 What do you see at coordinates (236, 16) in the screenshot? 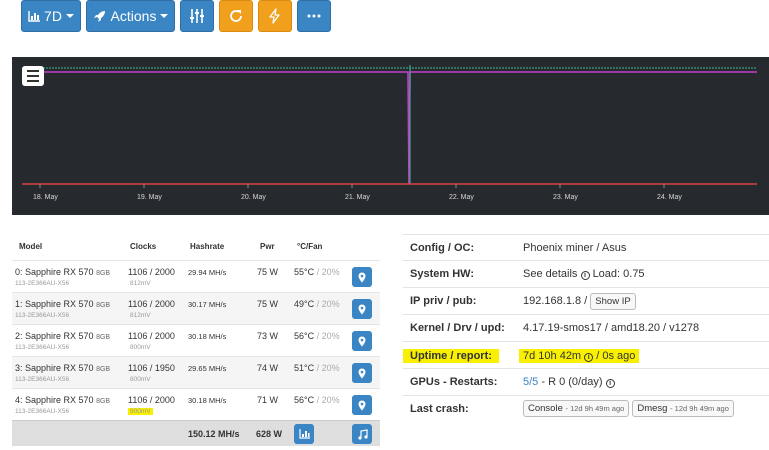
I see `restart-button` at bounding box center [236, 16].